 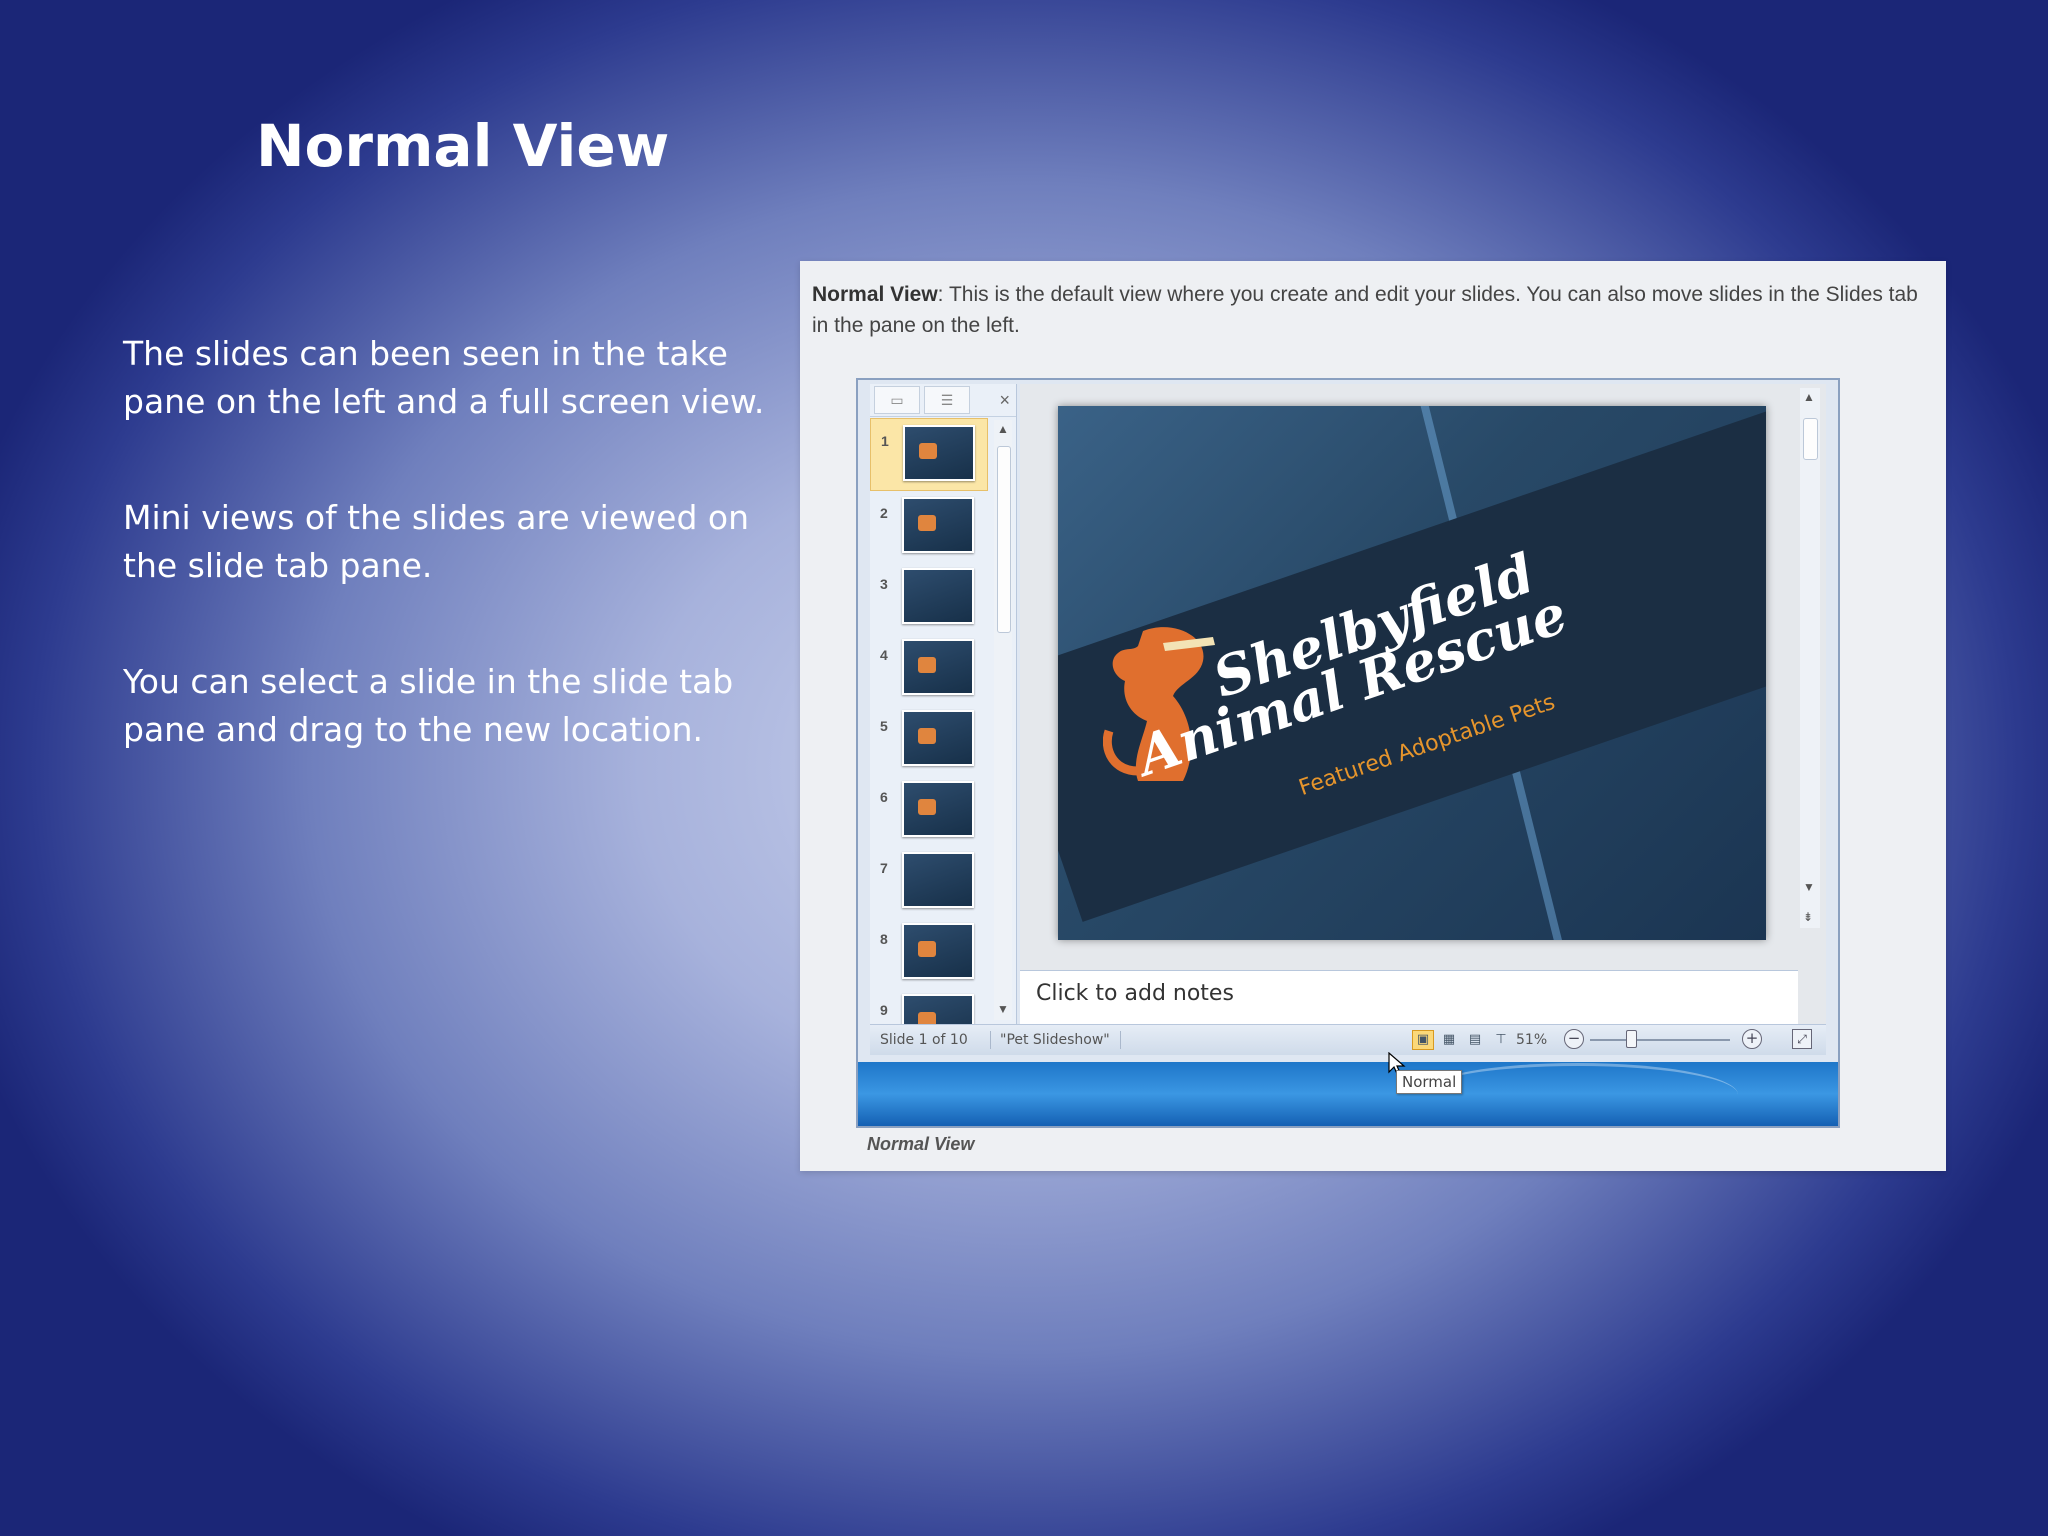 I want to click on taskbar-swoosh, so click(x=1578, y=1094).